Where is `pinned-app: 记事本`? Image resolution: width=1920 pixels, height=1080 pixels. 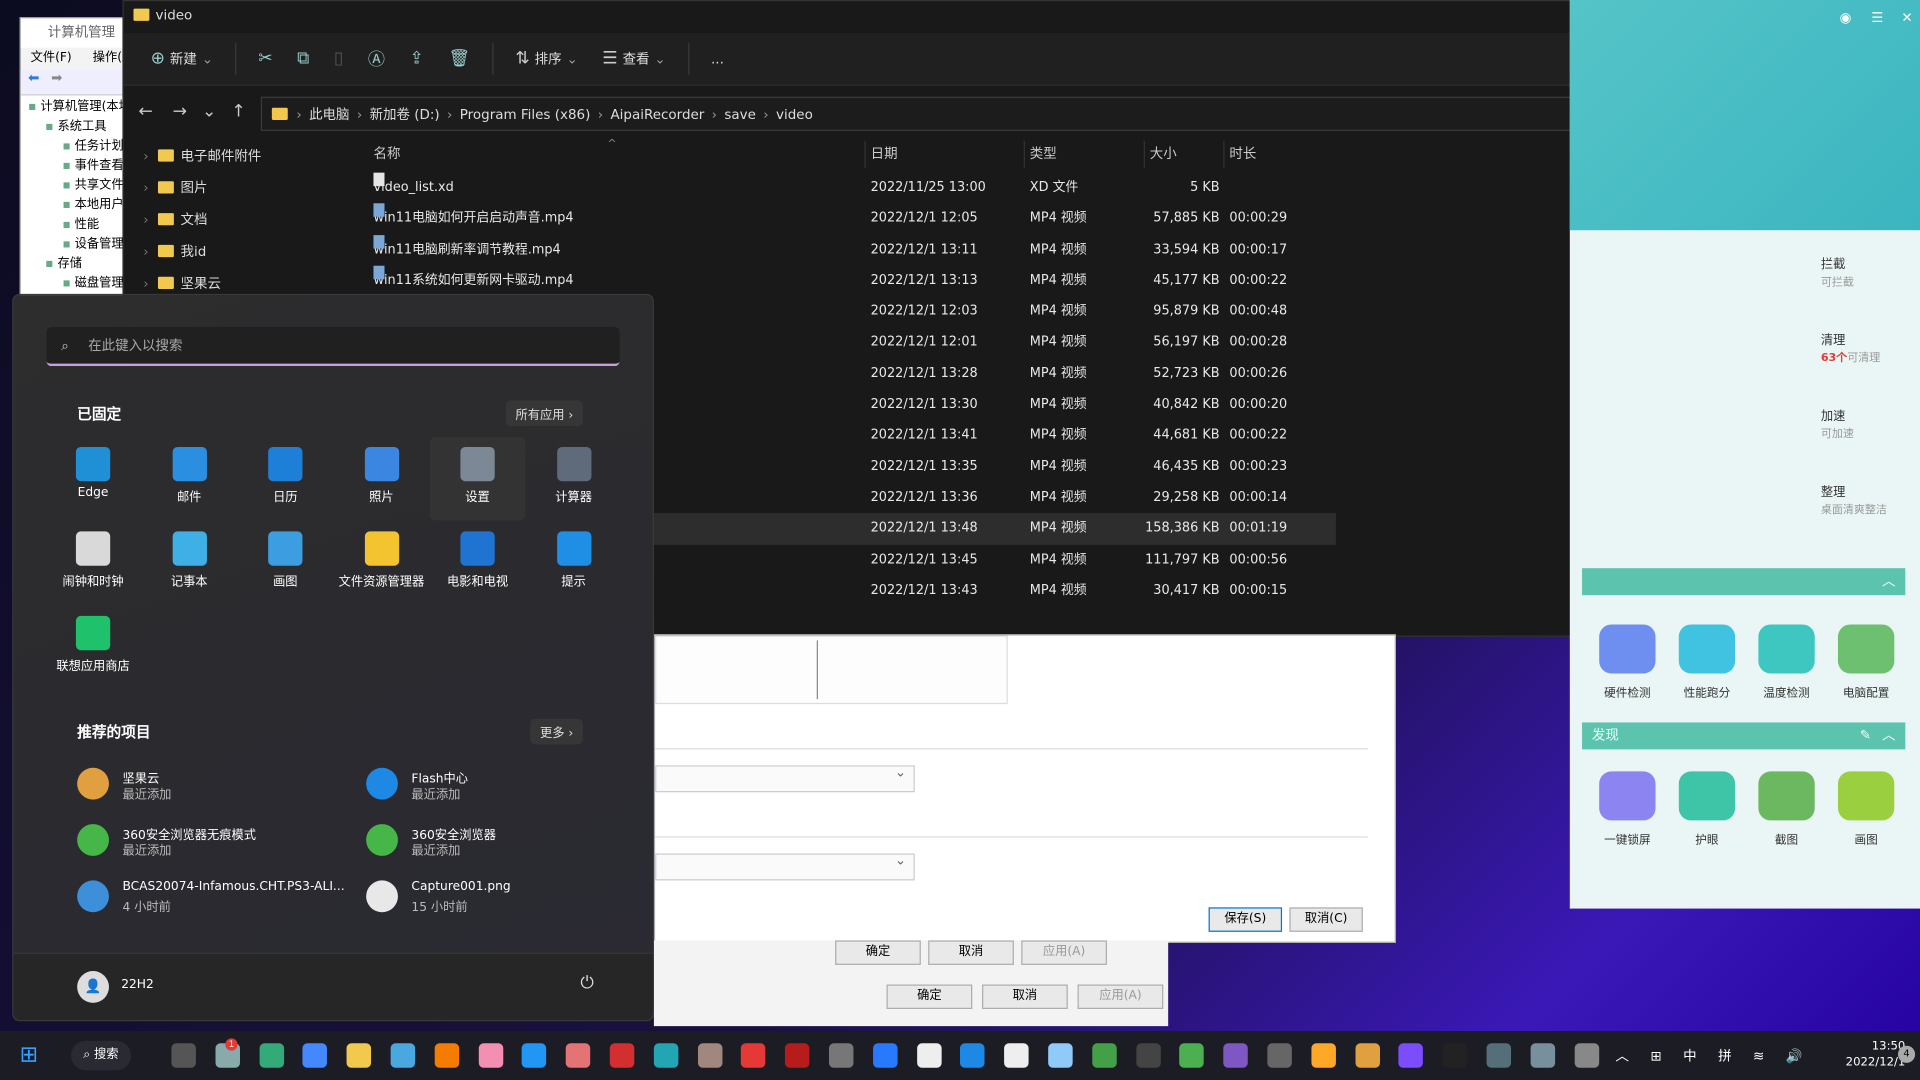
pinned-app: 记事本 is located at coordinates (189, 563).